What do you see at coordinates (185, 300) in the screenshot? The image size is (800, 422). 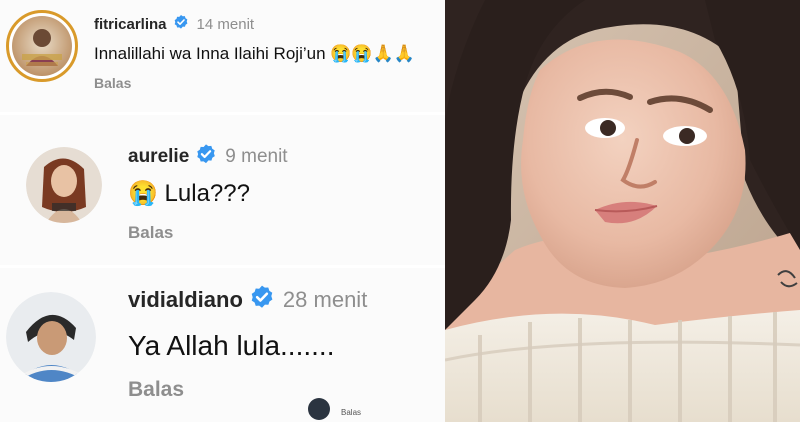 I see `username-link: vidialdiano` at bounding box center [185, 300].